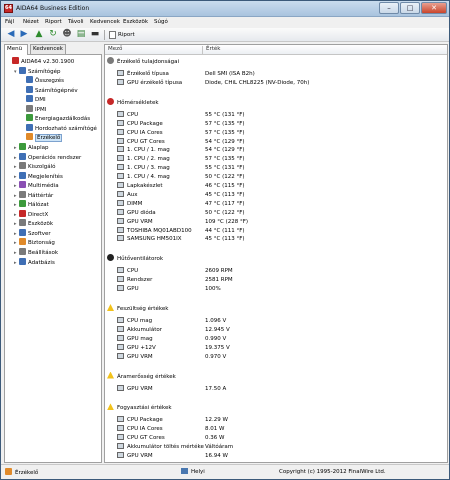 Image resolution: width=450 pixels, height=480 pixels. Describe the element at coordinates (33, 99) in the screenshot. I see `tree-node: DMI` at that location.